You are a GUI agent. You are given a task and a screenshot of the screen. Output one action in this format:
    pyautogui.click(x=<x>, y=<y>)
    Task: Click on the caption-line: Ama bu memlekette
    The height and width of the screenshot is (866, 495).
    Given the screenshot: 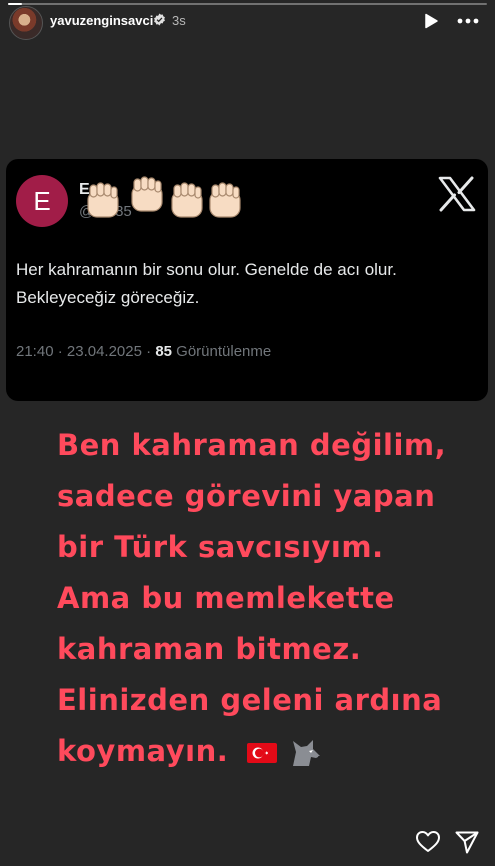 What is the action you would take?
    pyautogui.click(x=226, y=598)
    